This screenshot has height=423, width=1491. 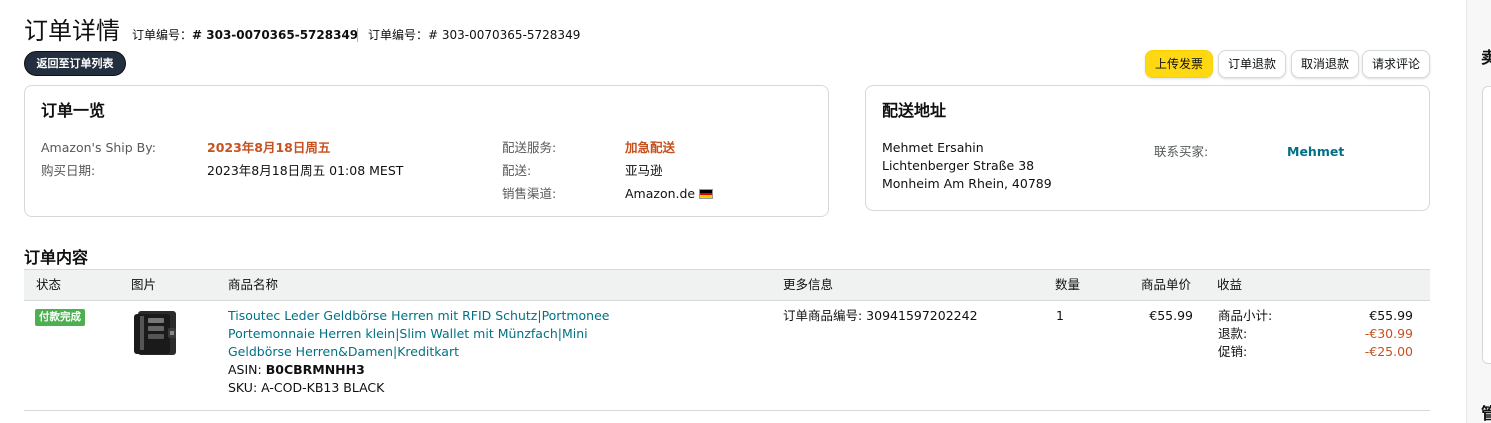 What do you see at coordinates (1233, 333) in the screenshot?
I see `refund-label: 退款:` at bounding box center [1233, 333].